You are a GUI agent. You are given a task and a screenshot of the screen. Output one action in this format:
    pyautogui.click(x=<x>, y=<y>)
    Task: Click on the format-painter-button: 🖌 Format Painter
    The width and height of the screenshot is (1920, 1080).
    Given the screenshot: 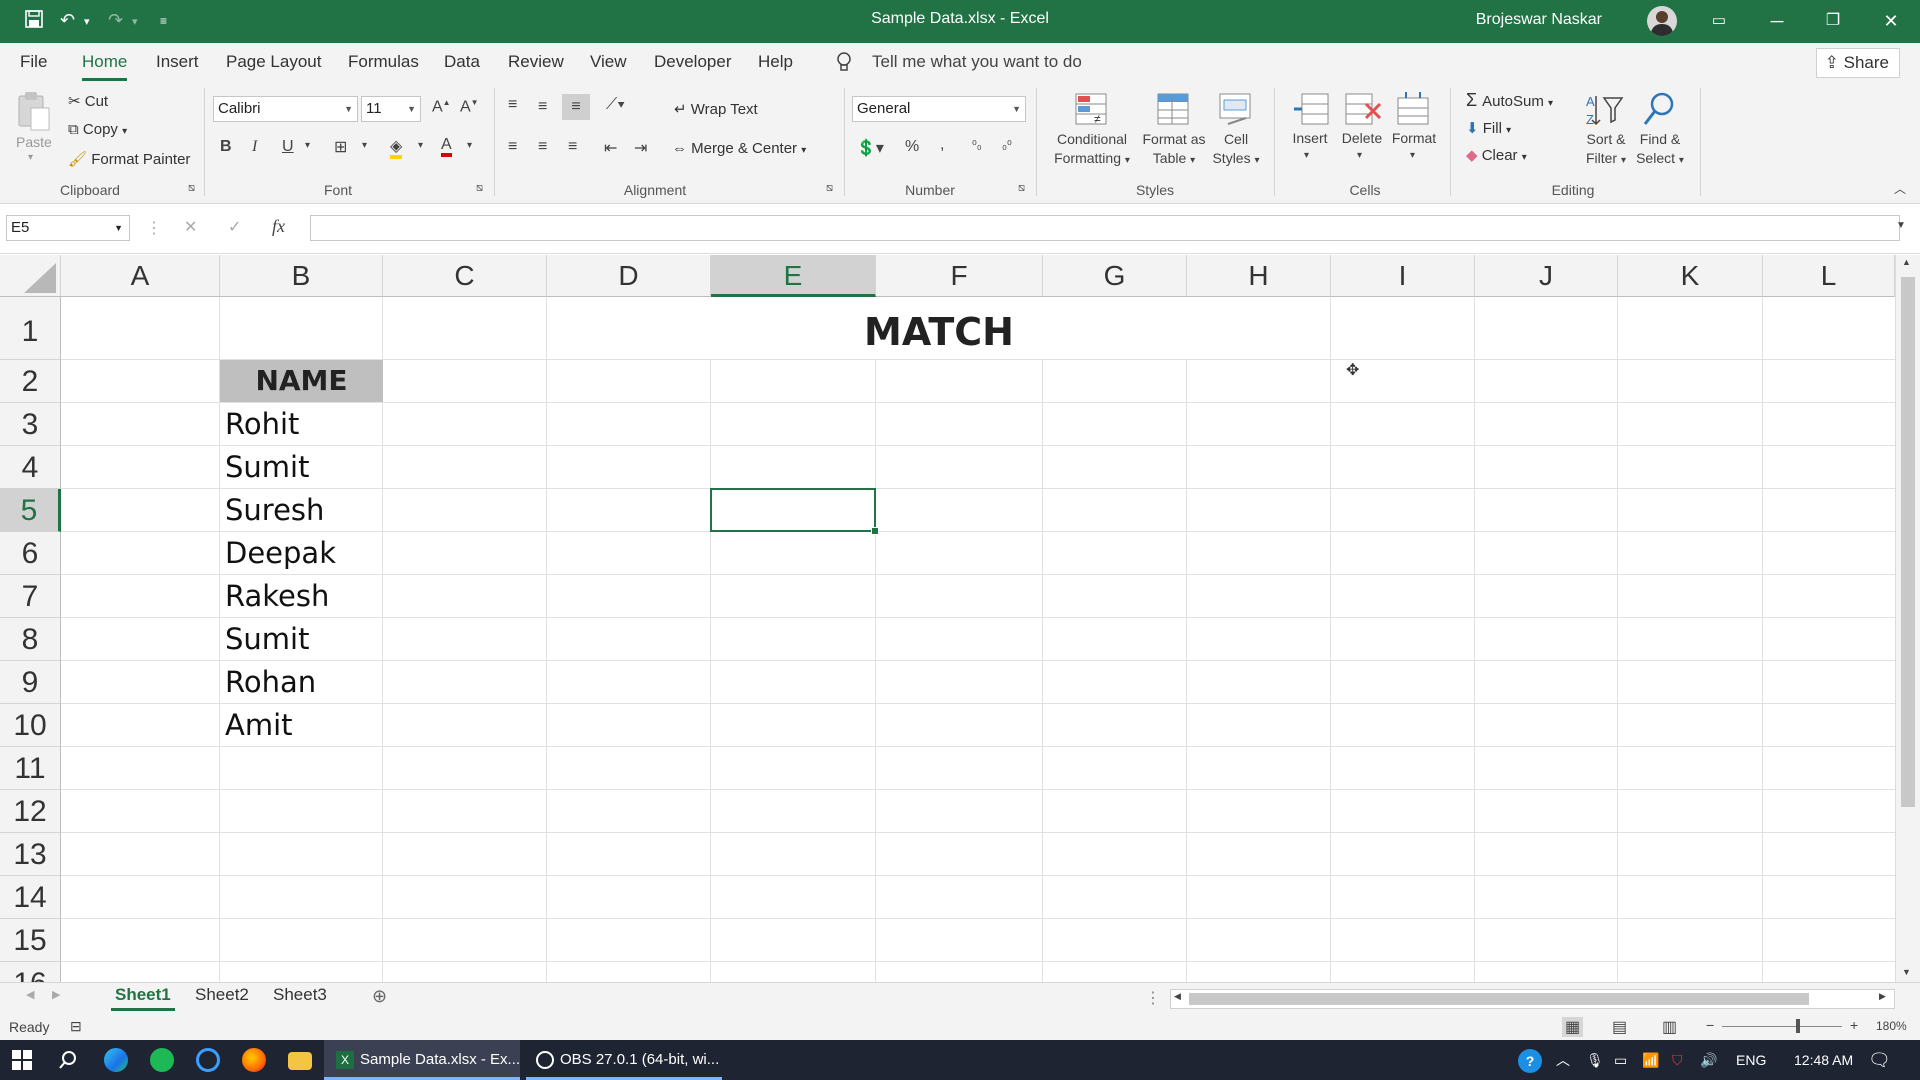 What is the action you would take?
    pyautogui.click(x=129, y=159)
    